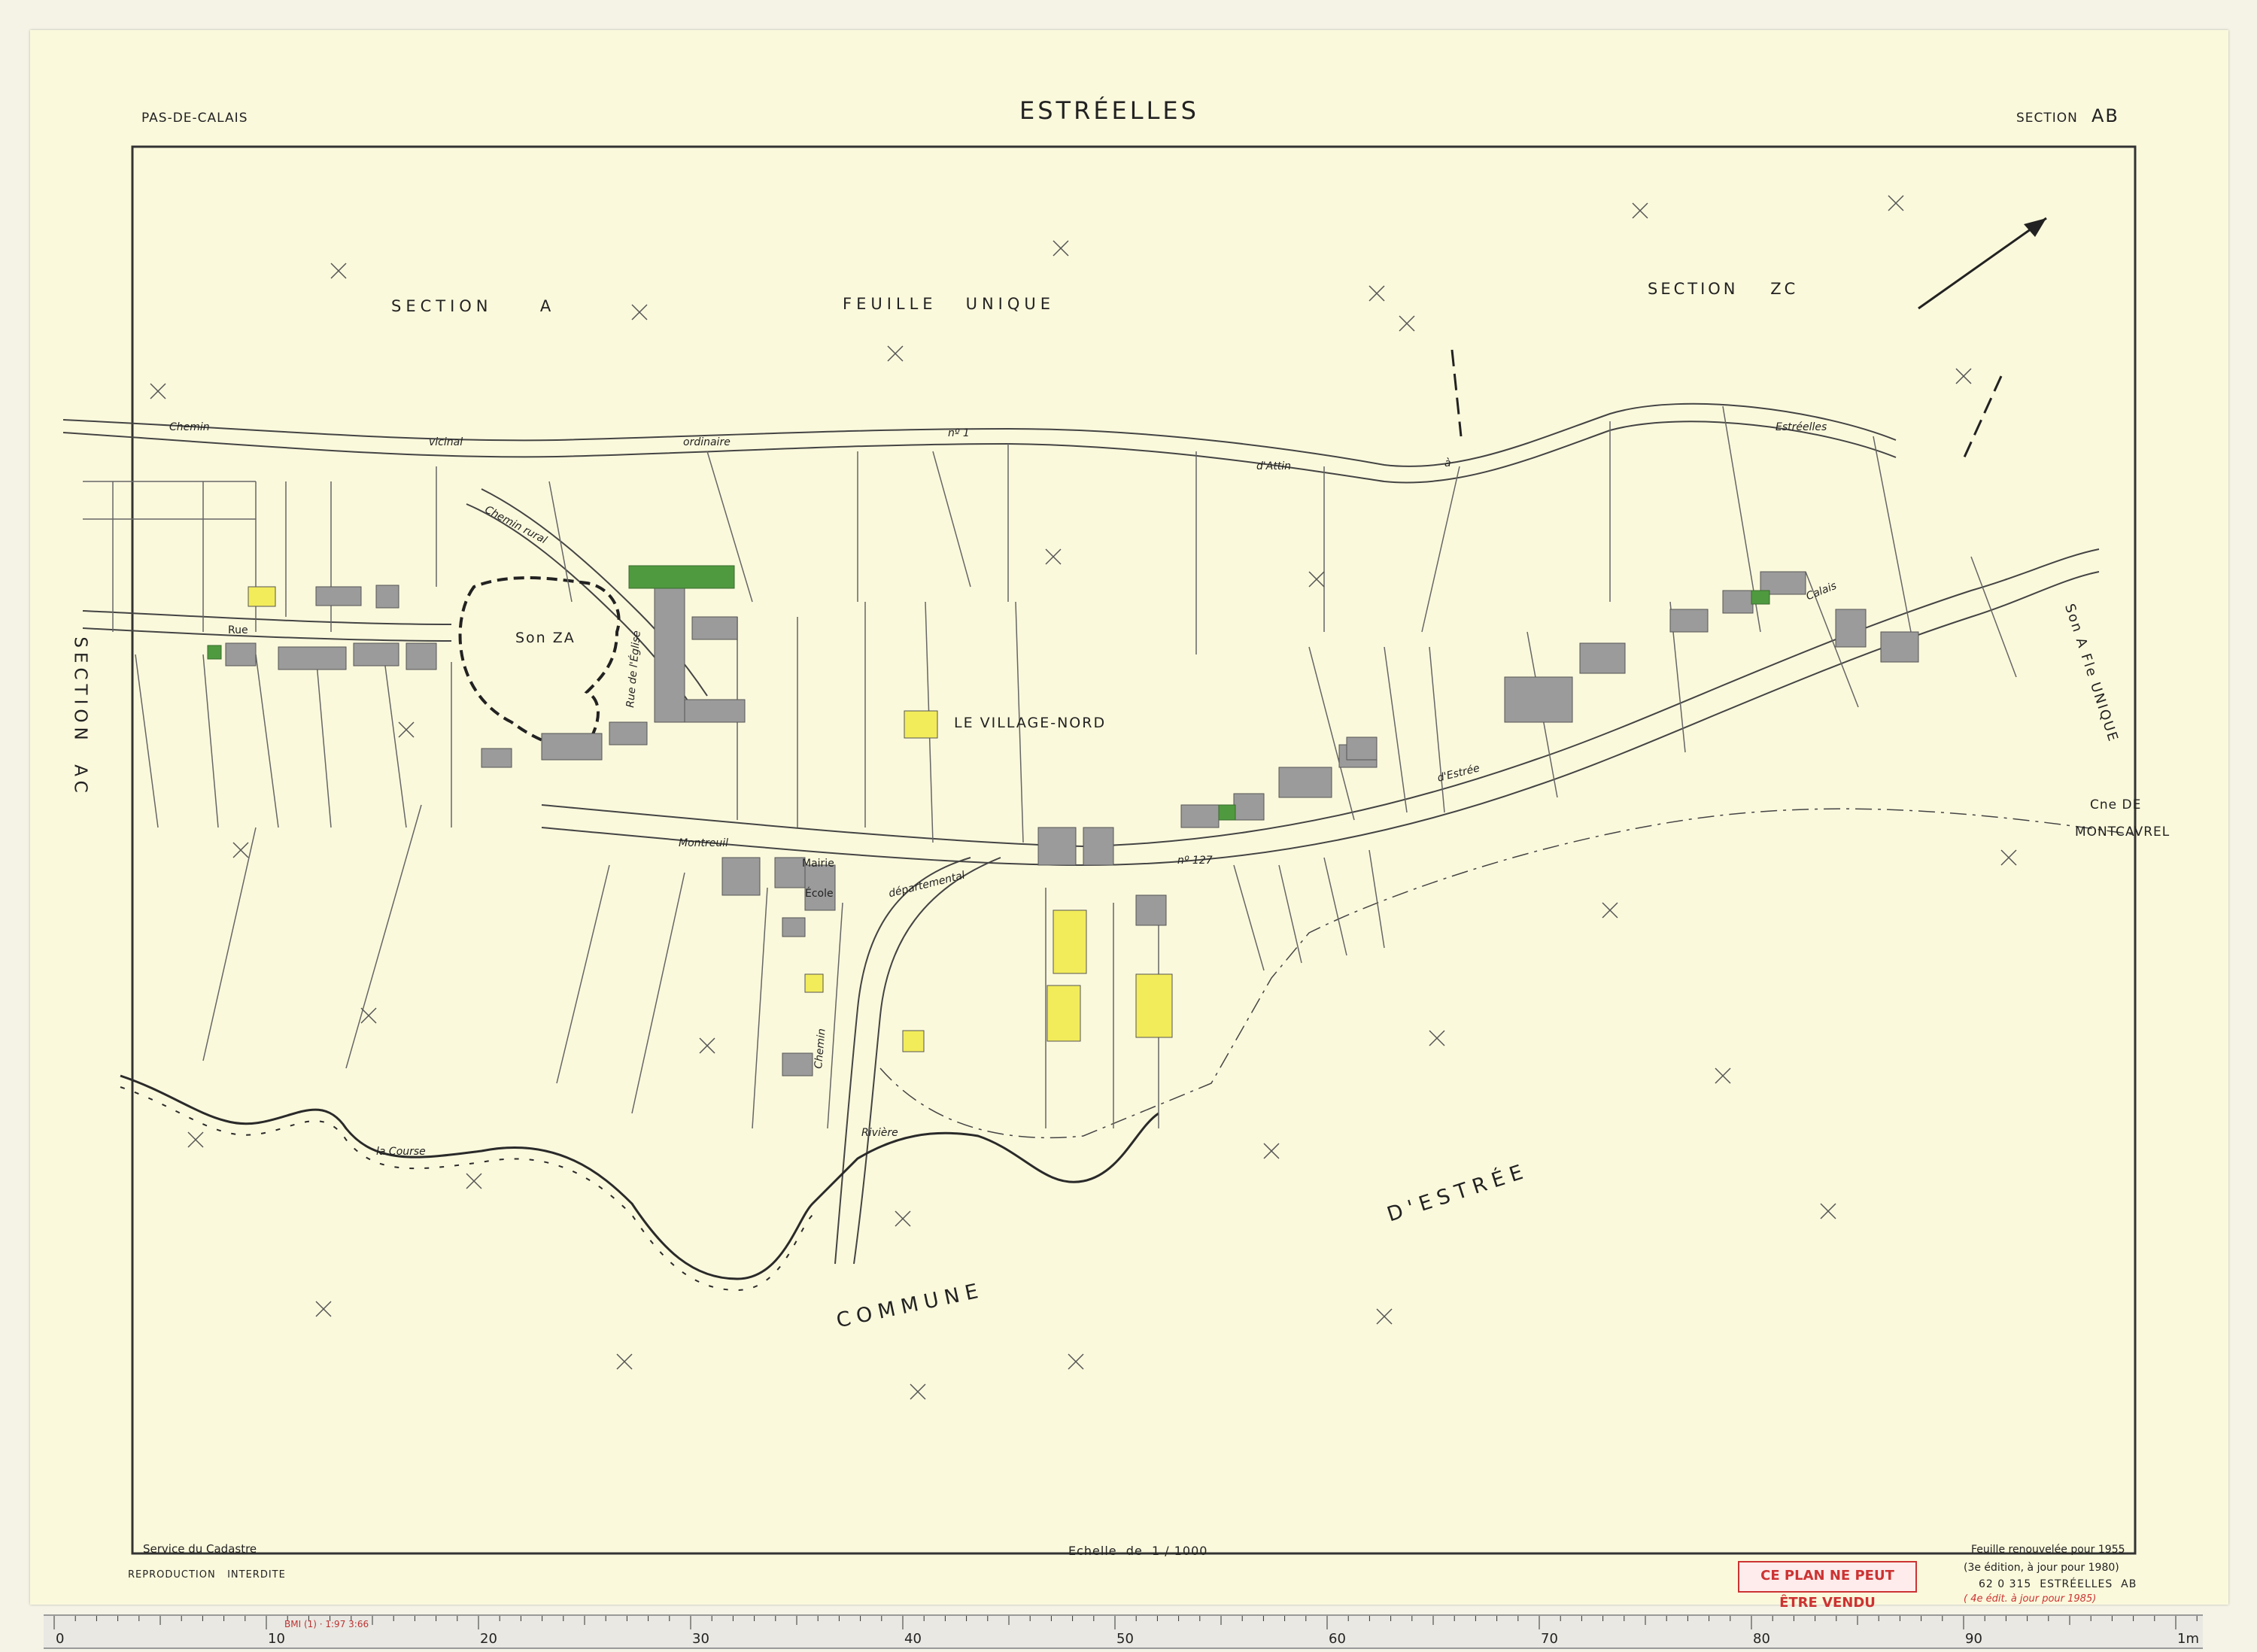 The height and width of the screenshot is (1652, 2257). Describe the element at coordinates (979, 435) in the screenshot. I see `road-chemin-vicinal-north` at that location.